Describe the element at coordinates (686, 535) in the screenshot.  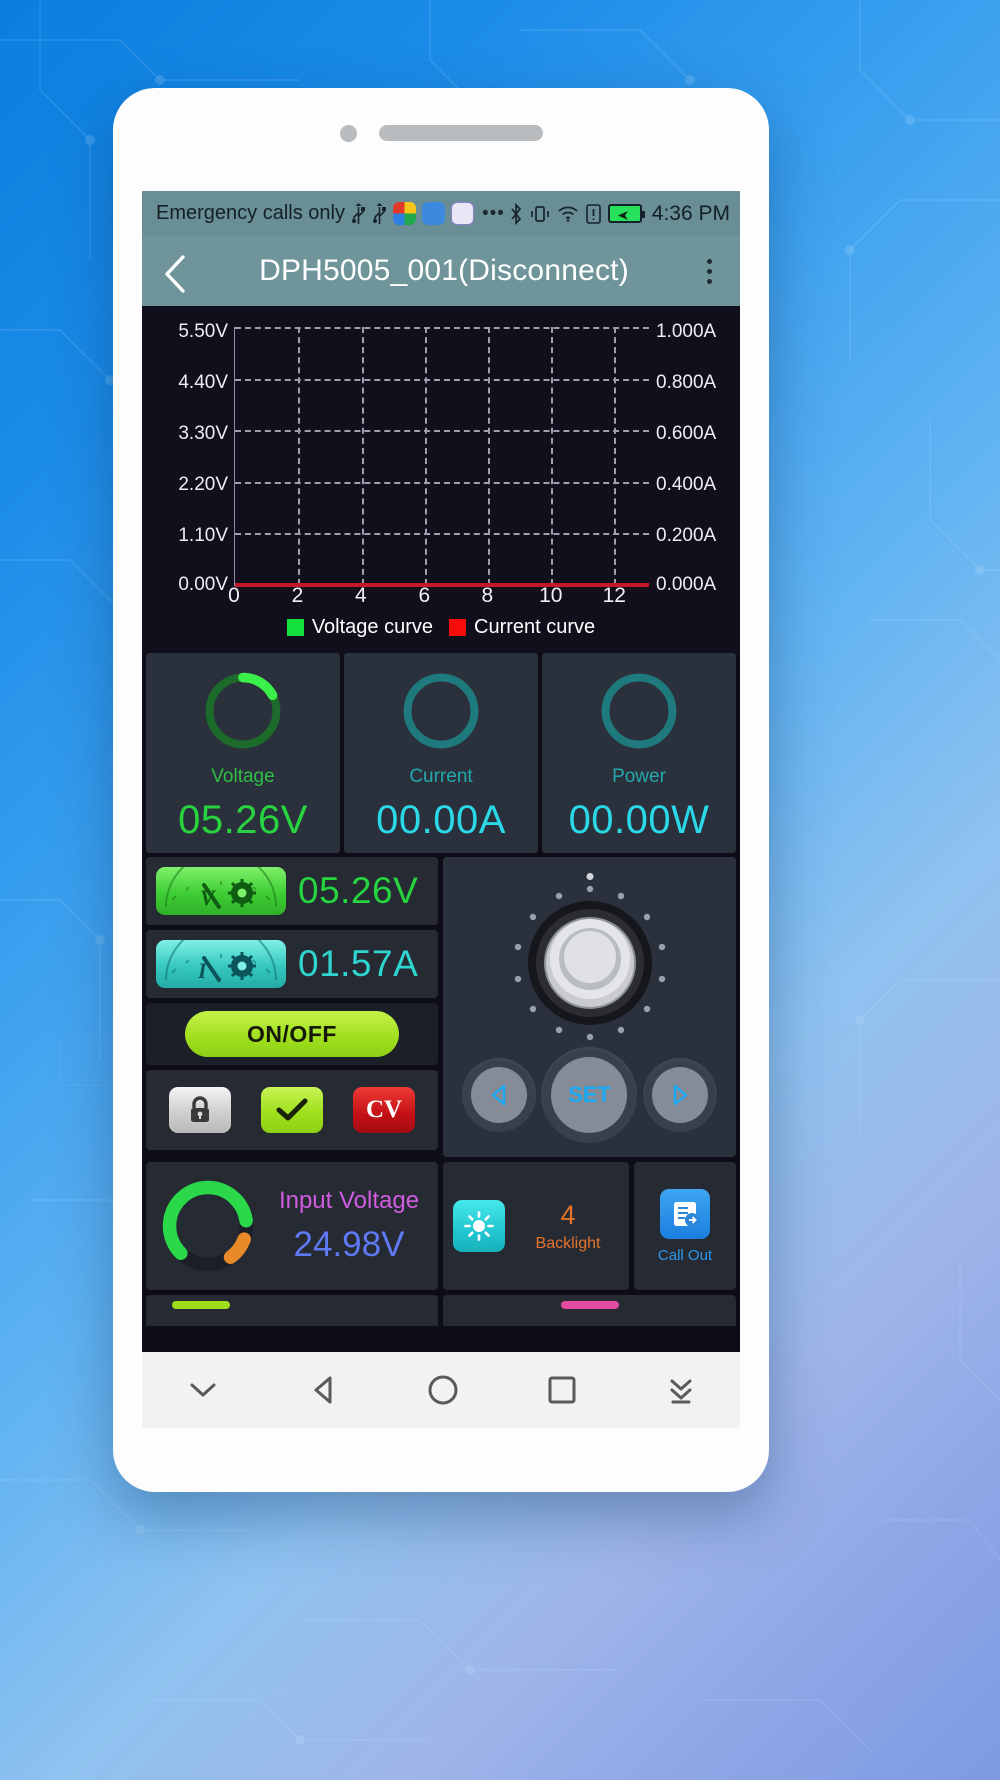
I see `y-axis-right-tick: 0.200A` at that location.